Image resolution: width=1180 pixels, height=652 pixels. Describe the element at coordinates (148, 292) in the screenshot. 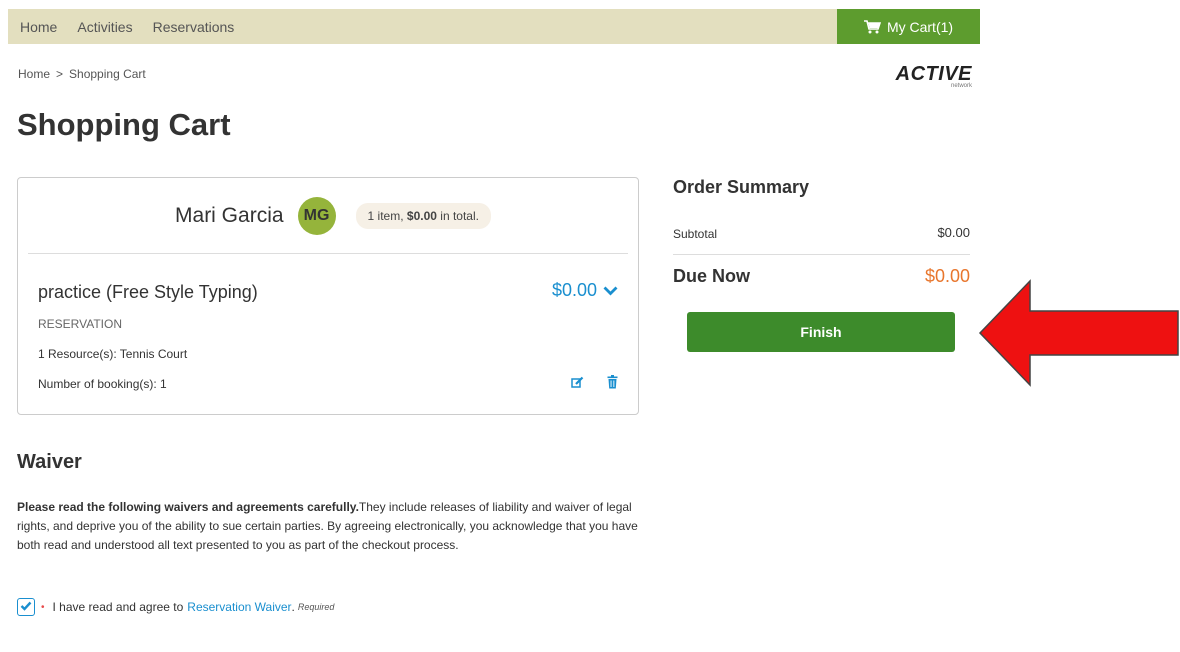

I see `item-title: practice (Free Style Typing)` at that location.